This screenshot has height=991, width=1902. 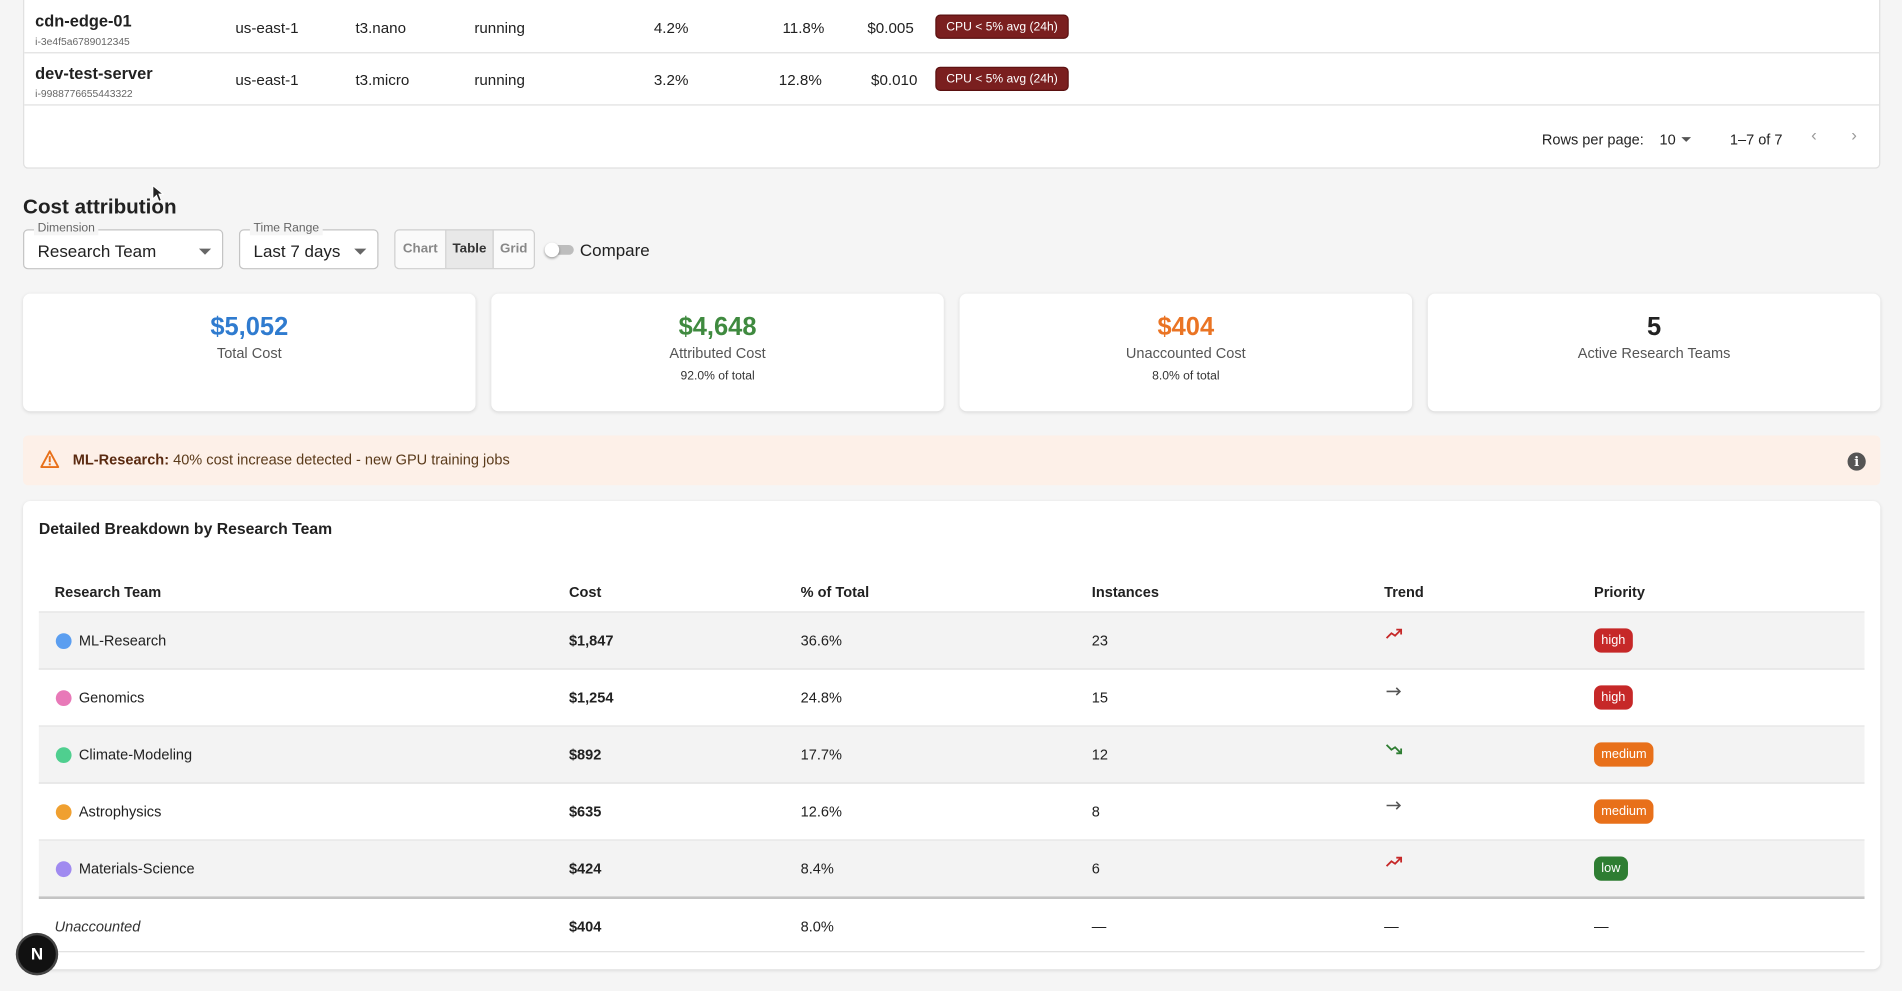 I want to click on table-row: Genomics $1,254 24.8% 15 high, so click(x=951, y=698).